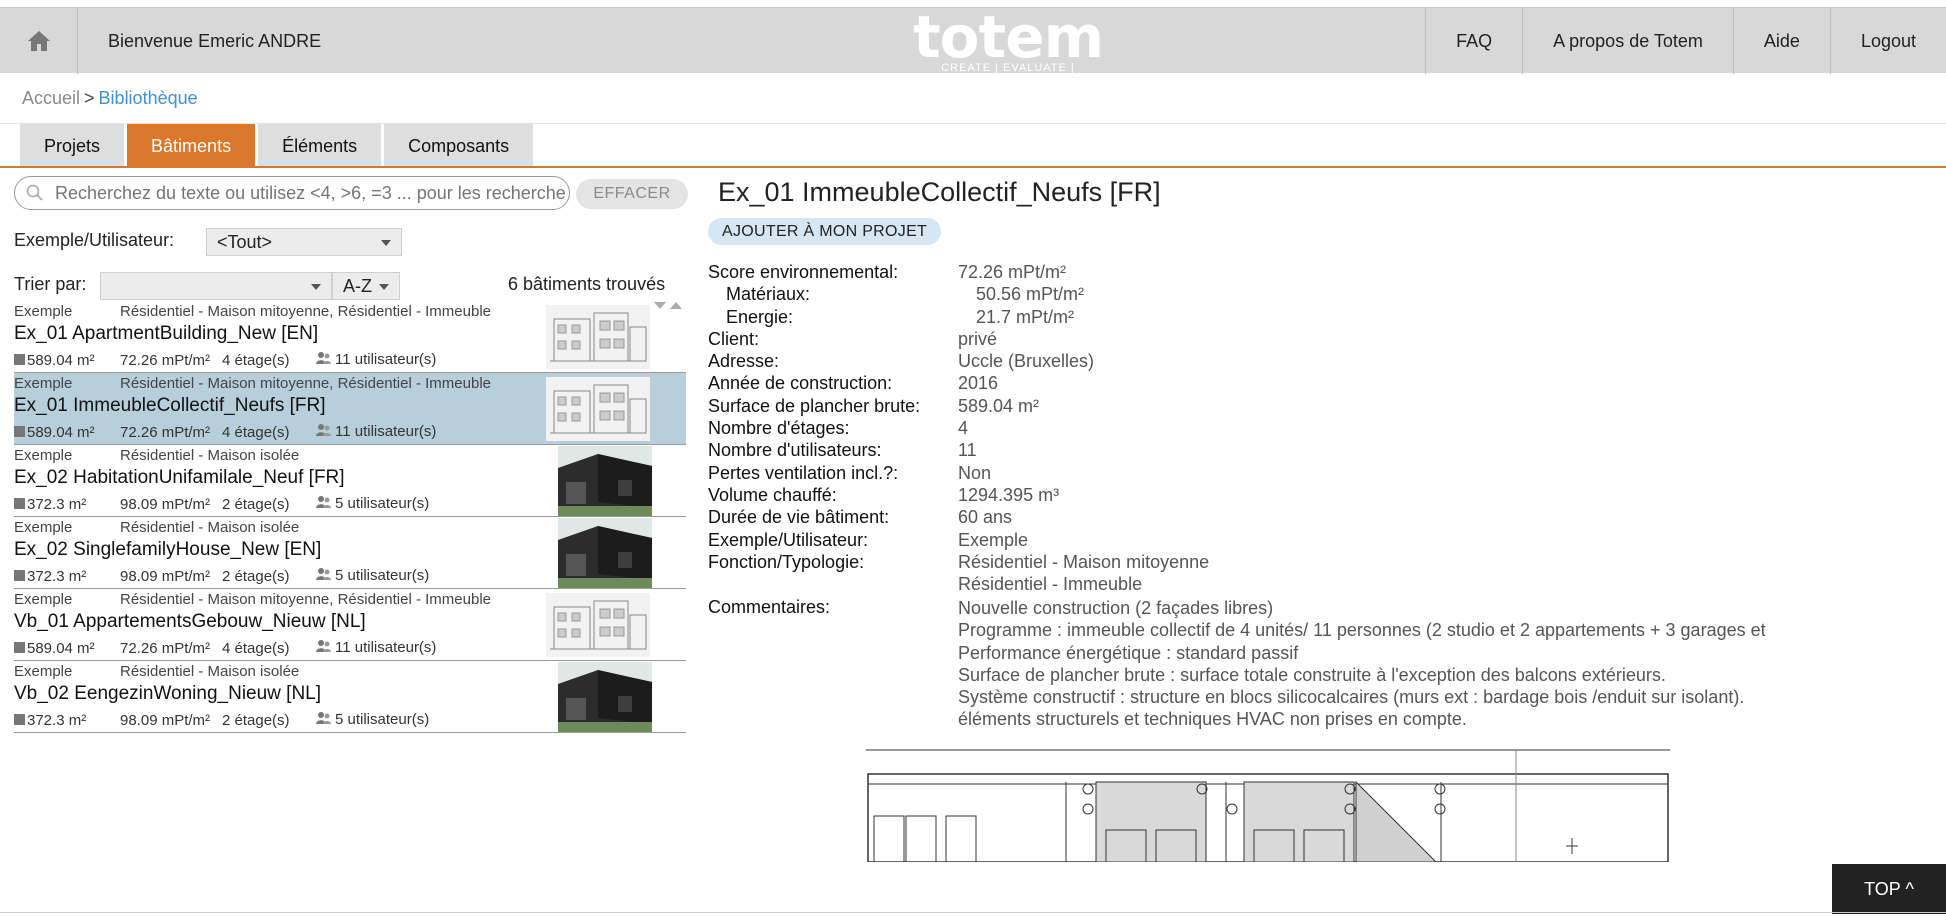 The image size is (1946, 916). What do you see at coordinates (768, 294) in the screenshot?
I see `property-label: Matériaux:` at bounding box center [768, 294].